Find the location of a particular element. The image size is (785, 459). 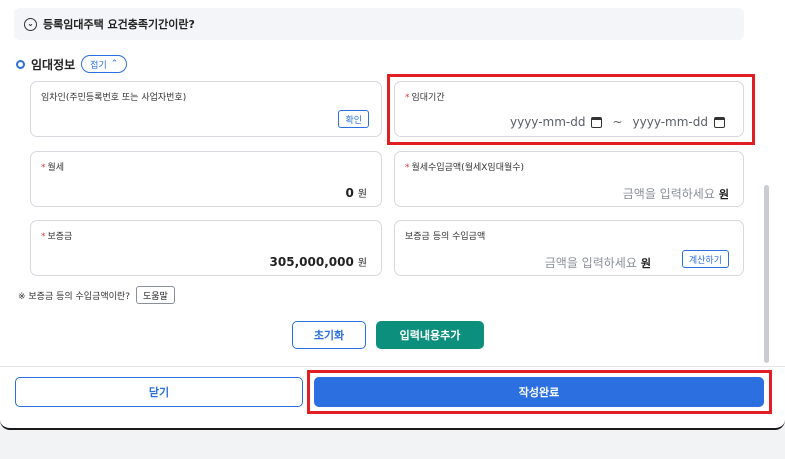

section-header: 임대정보 접기 ⌃ is located at coordinates (72, 64).